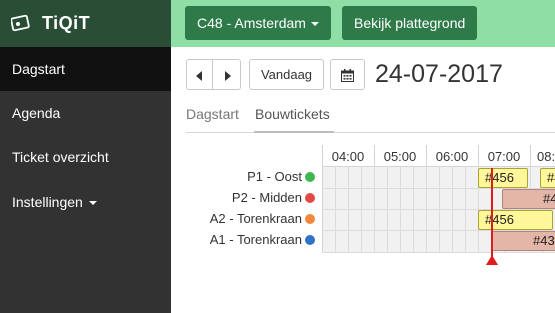 Image resolution: width=555 pixels, height=313 pixels. What do you see at coordinates (36, 113) in the screenshot?
I see `sidebar-item-label: Agenda` at bounding box center [36, 113].